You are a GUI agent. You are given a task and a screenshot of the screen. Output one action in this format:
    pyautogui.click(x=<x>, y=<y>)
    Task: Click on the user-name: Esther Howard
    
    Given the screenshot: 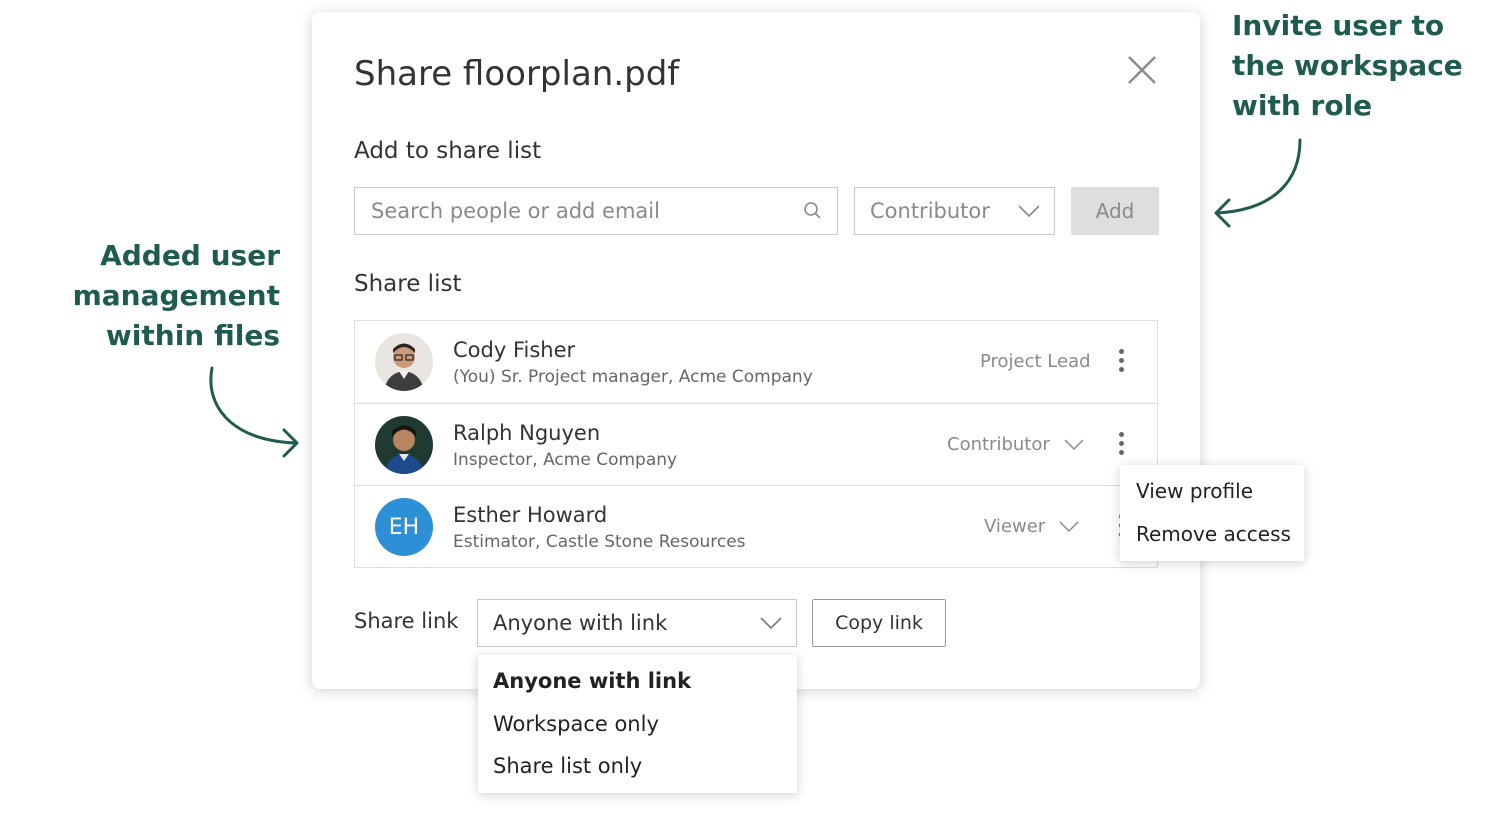 What is the action you would take?
    pyautogui.click(x=530, y=515)
    